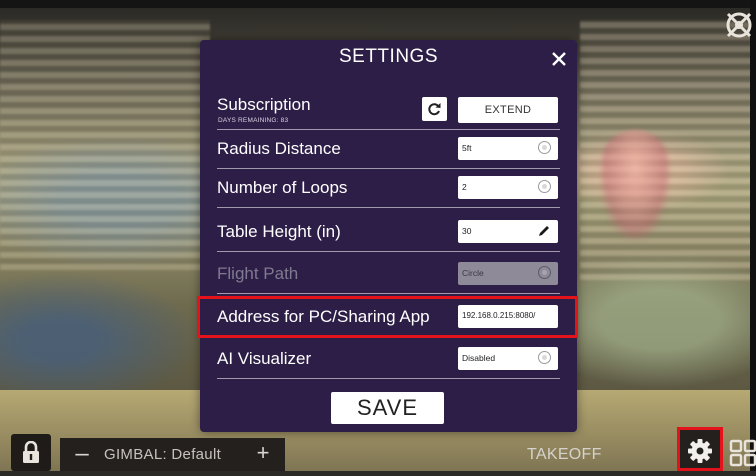  I want to click on pencil-icon, so click(544, 231).